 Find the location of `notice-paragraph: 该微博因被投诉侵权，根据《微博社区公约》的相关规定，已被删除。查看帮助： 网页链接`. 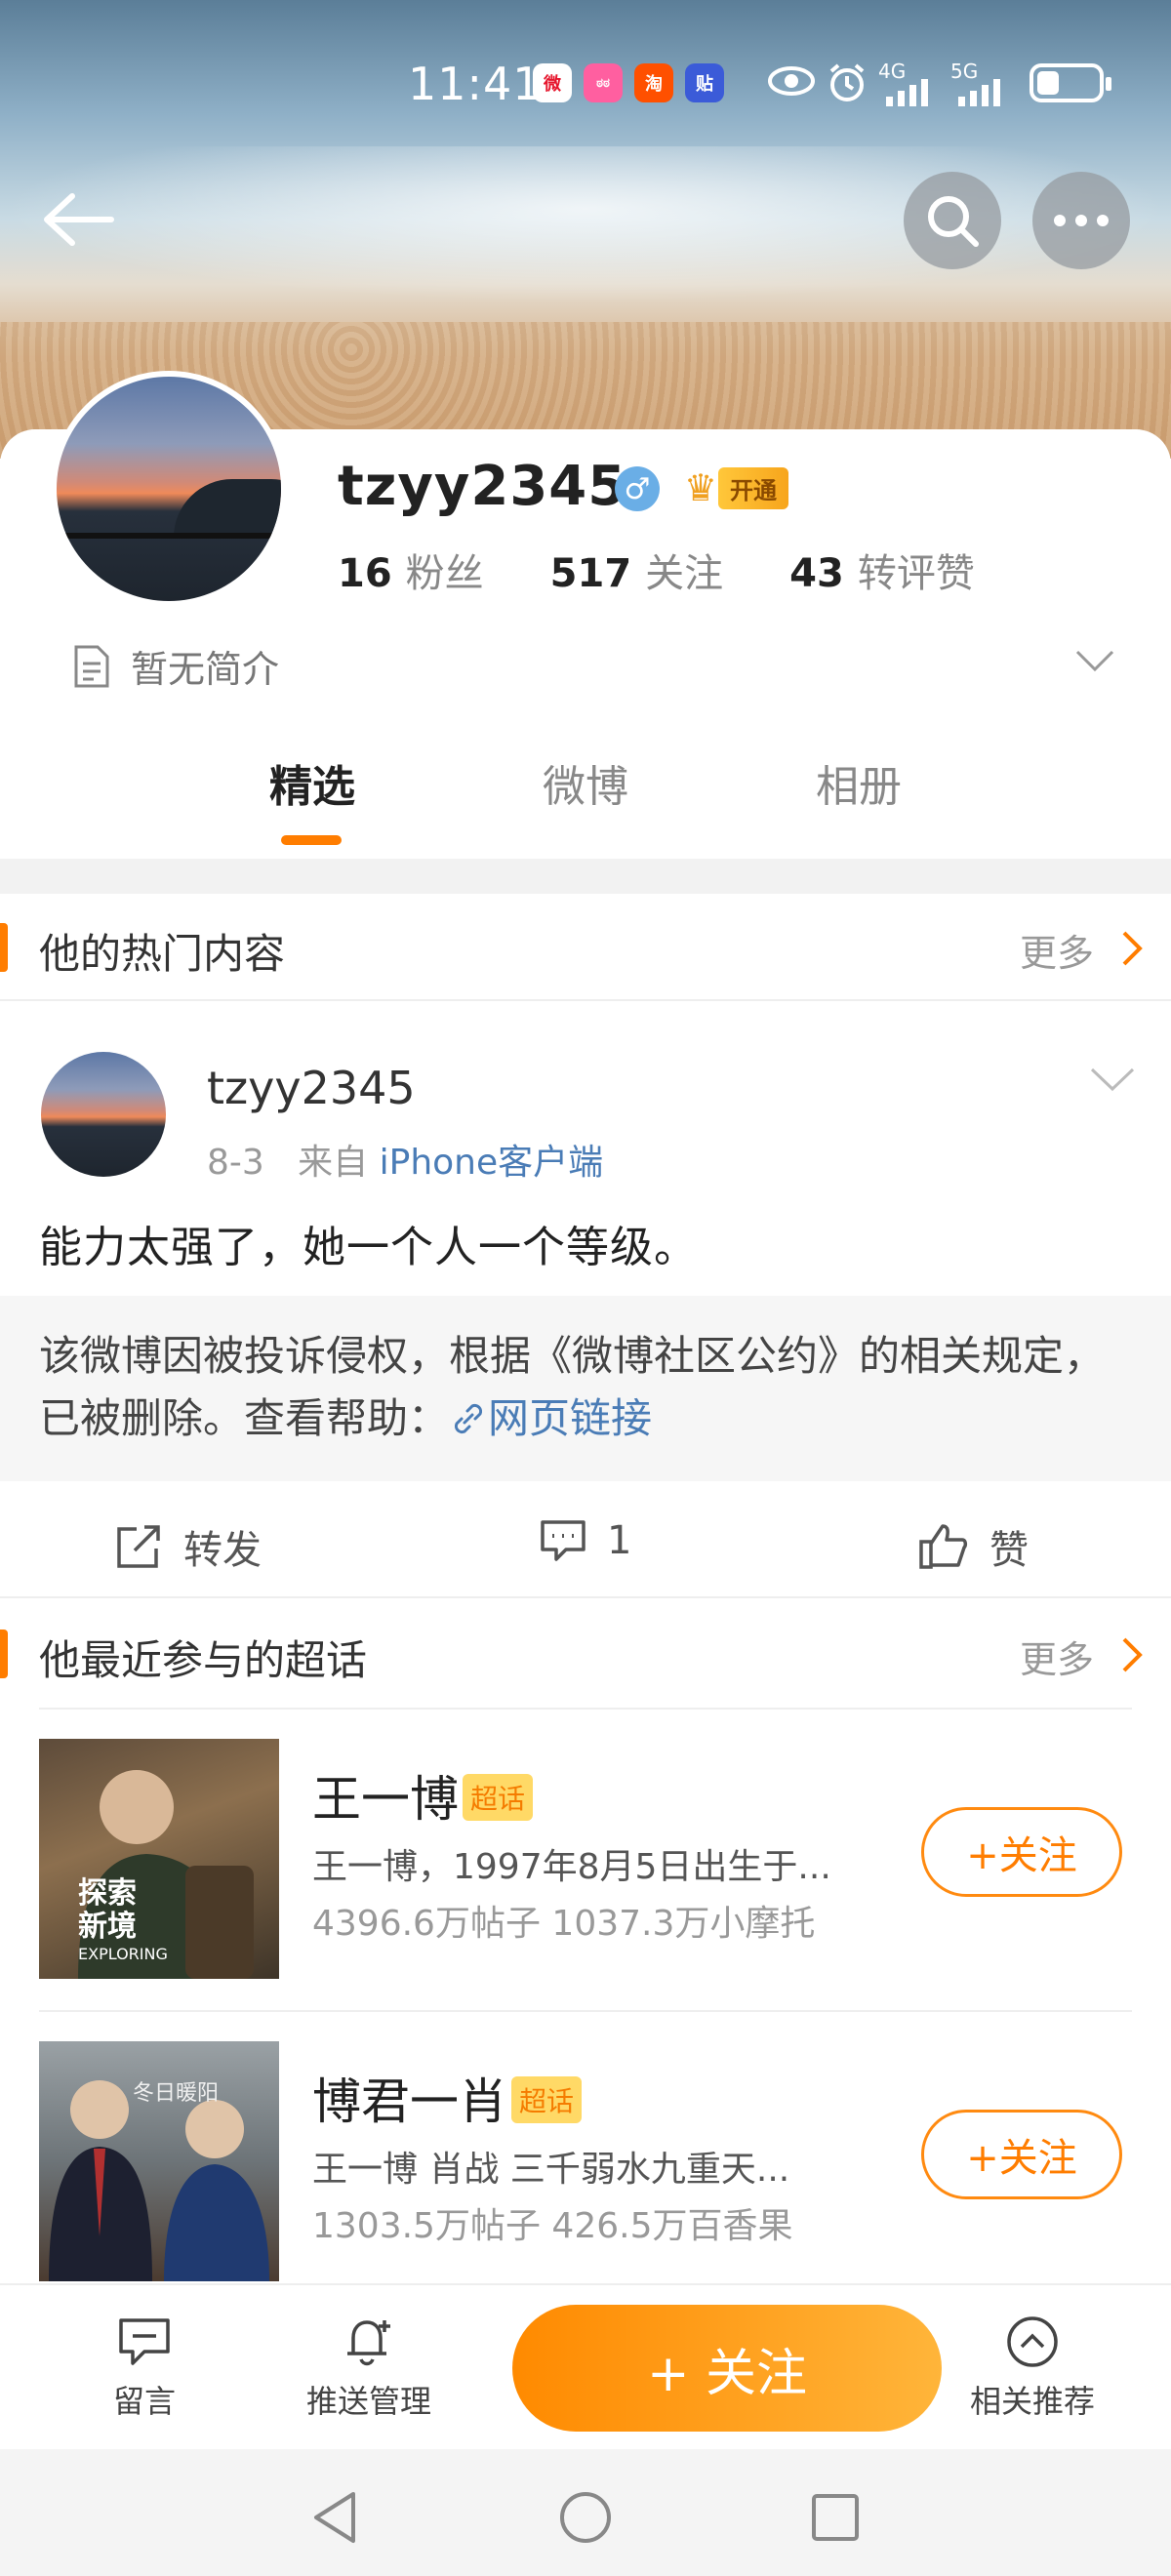

notice-paragraph: 该微博因被投诉侵权，根据《微博社区公约》的相关规定，已被删除。查看帮助： 网页链接 is located at coordinates (585, 1387).